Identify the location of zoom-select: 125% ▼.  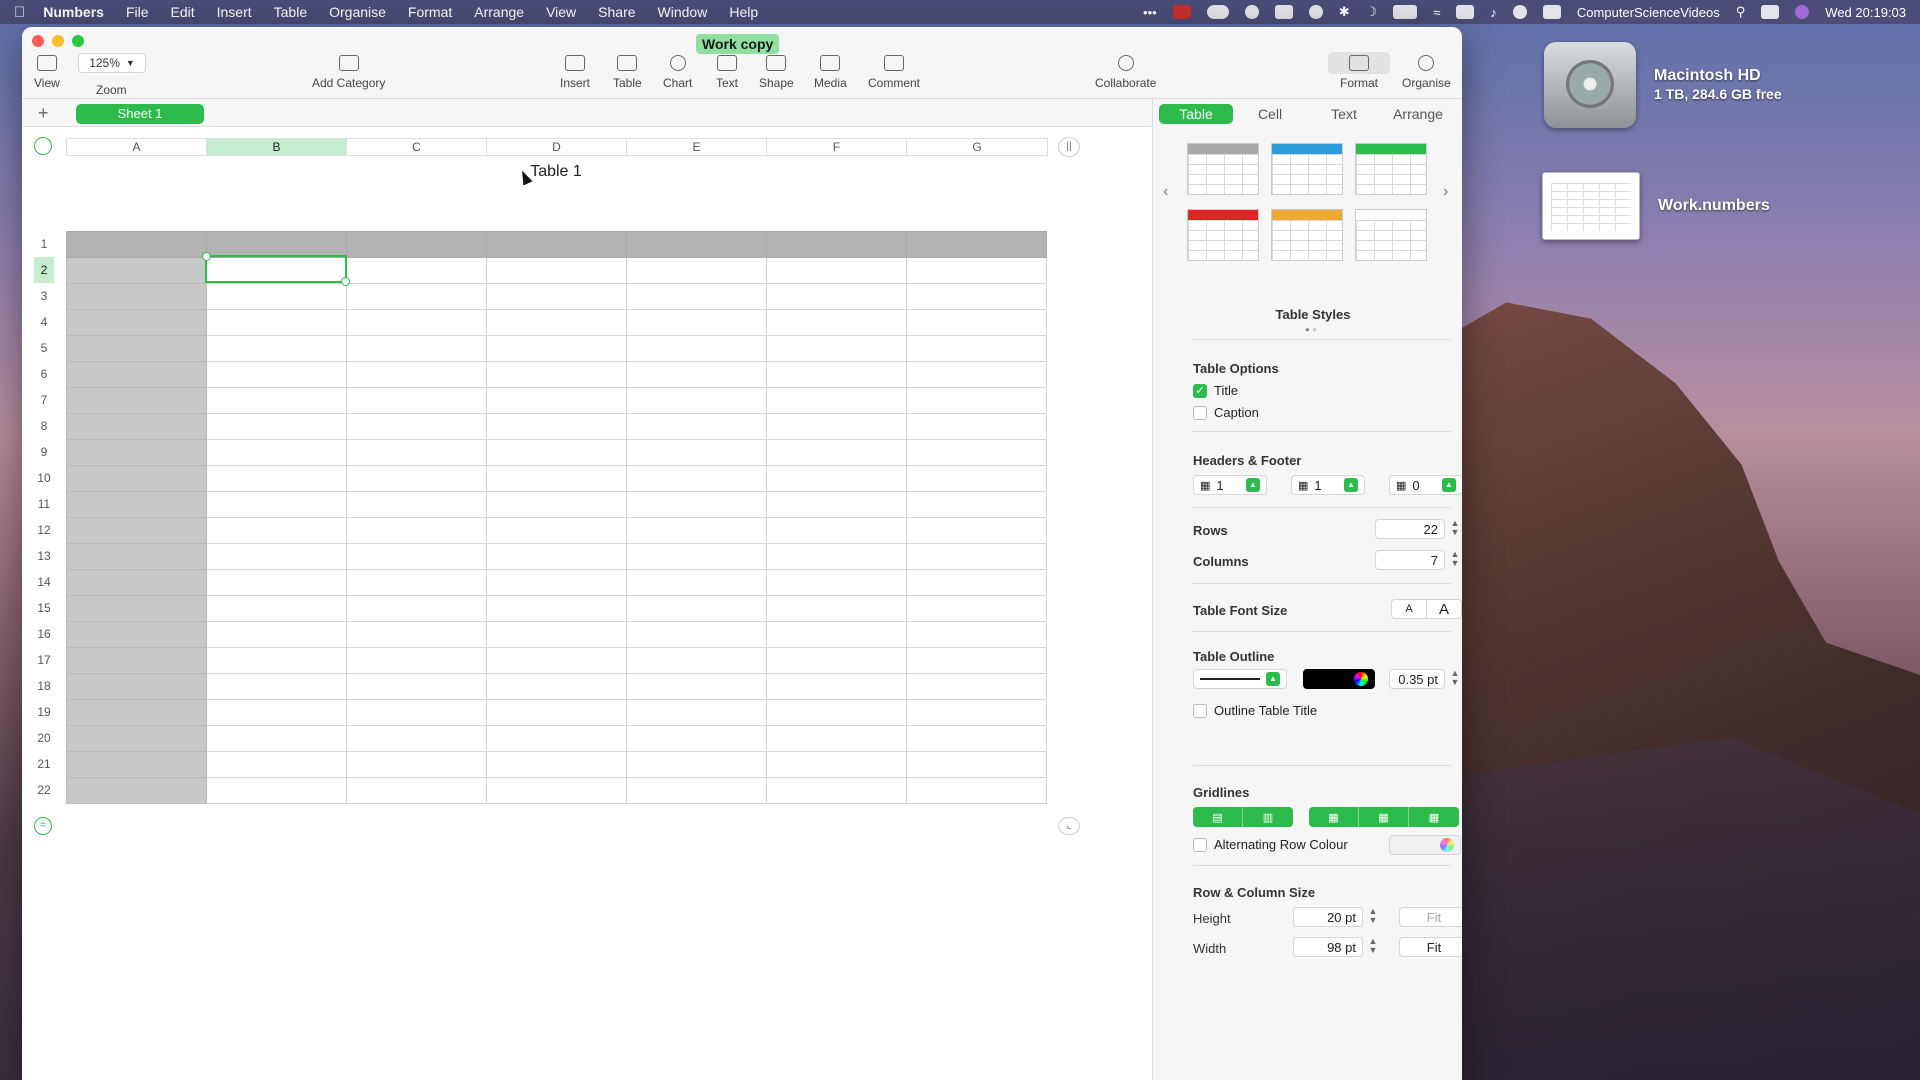
(112, 63).